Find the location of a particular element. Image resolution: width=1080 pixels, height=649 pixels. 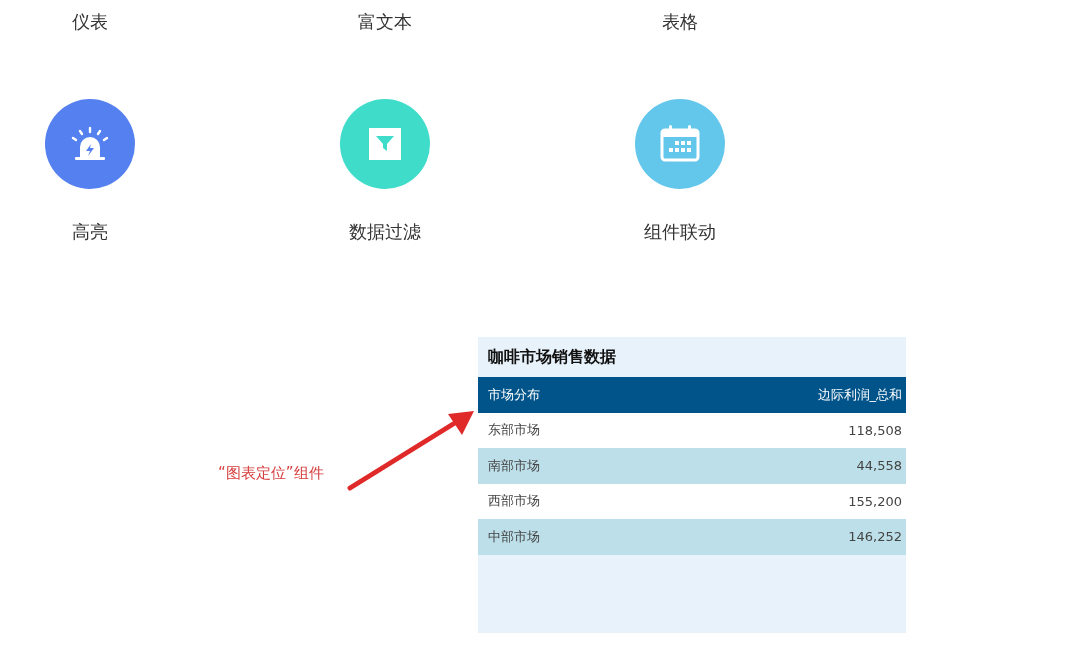

column-header: 边际利润_总和 is located at coordinates (859, 394).